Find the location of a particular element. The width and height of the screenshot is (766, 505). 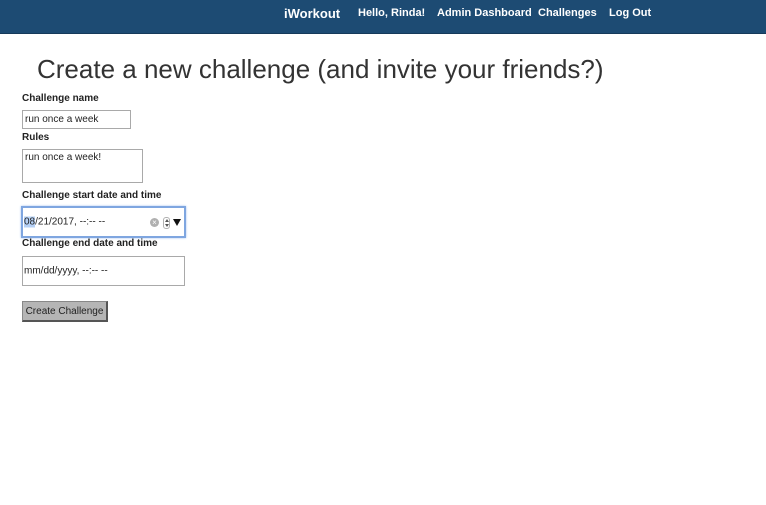

nav-link-admin-dashboard: Admin Dashboard is located at coordinates (484, 13).